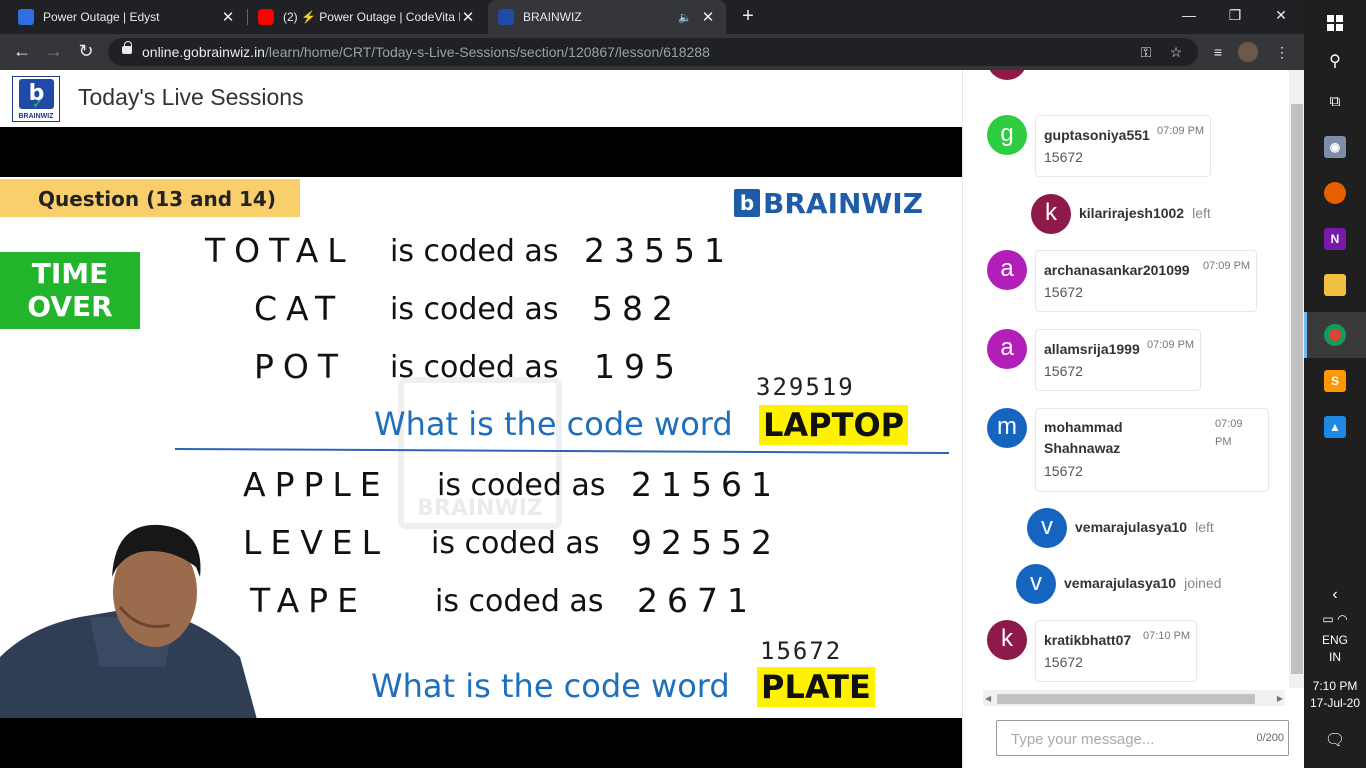 The height and width of the screenshot is (768, 1366). I want to click on media-control-icon: ≡, so click(1218, 52).